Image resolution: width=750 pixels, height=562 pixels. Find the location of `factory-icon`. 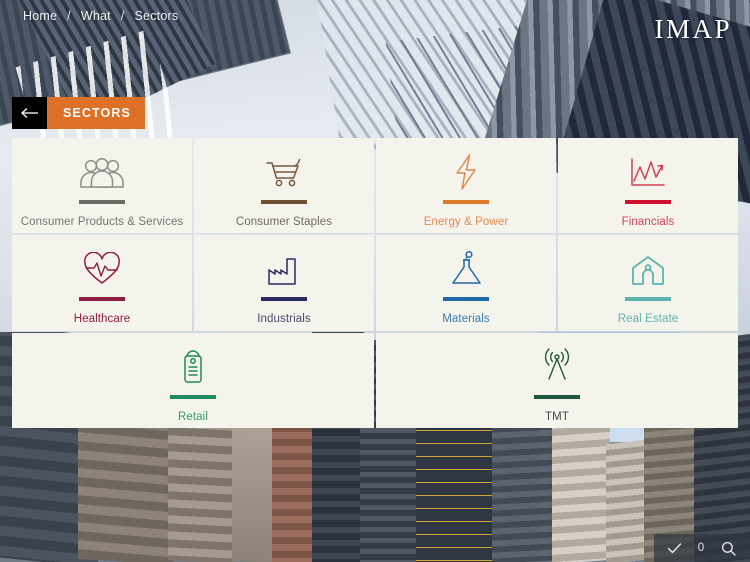

factory-icon is located at coordinates (284, 266).